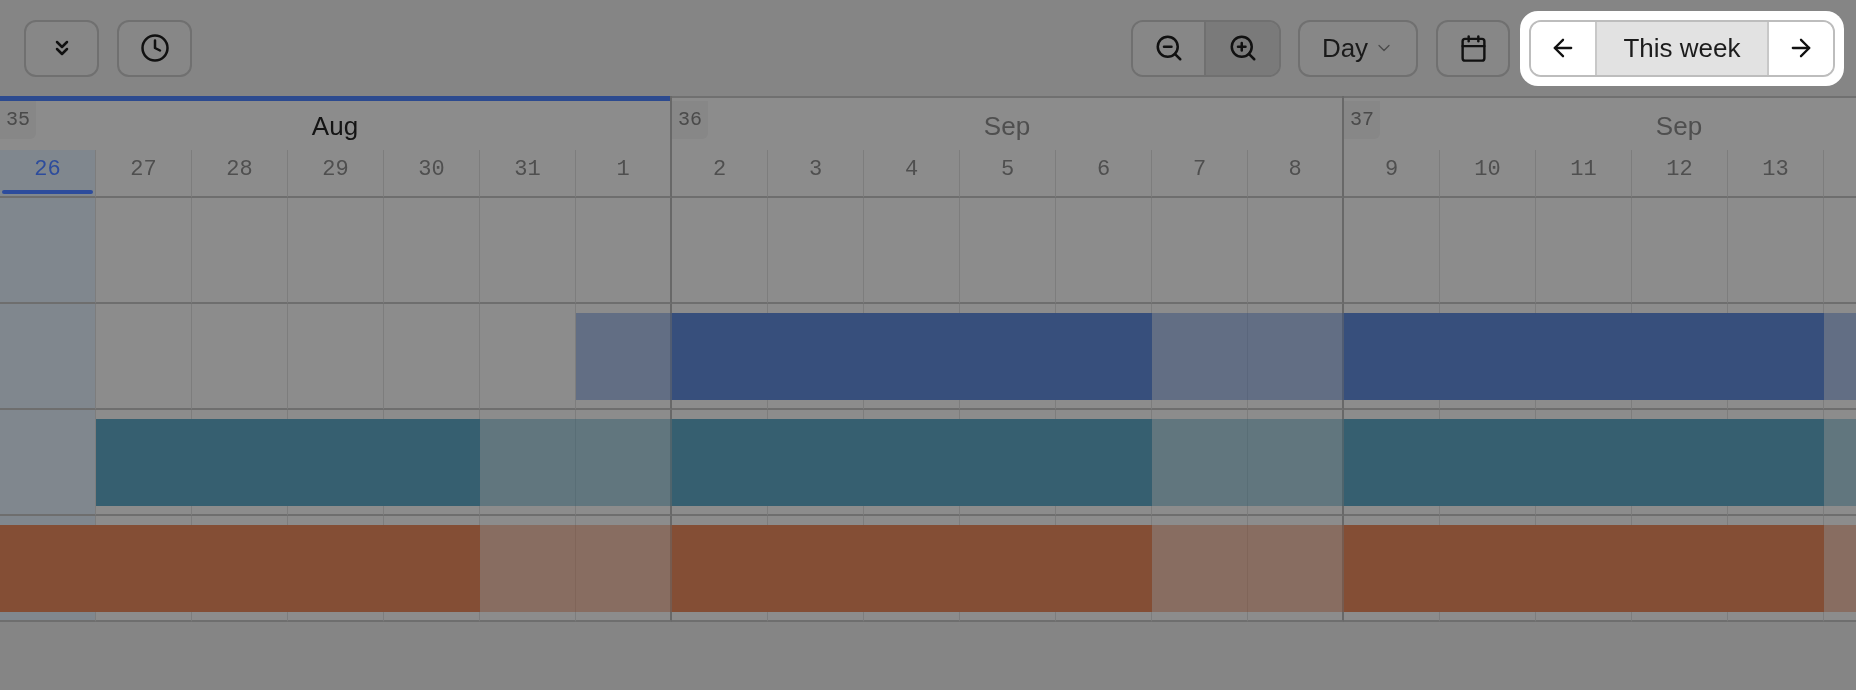  I want to click on day-label: 1, so click(623, 170).